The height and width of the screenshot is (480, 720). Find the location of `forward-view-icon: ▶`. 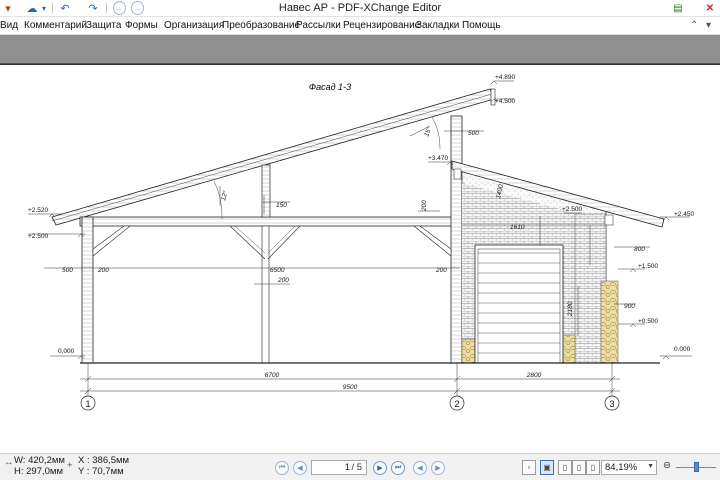

forward-view-icon: ▶ is located at coordinates (438, 468).